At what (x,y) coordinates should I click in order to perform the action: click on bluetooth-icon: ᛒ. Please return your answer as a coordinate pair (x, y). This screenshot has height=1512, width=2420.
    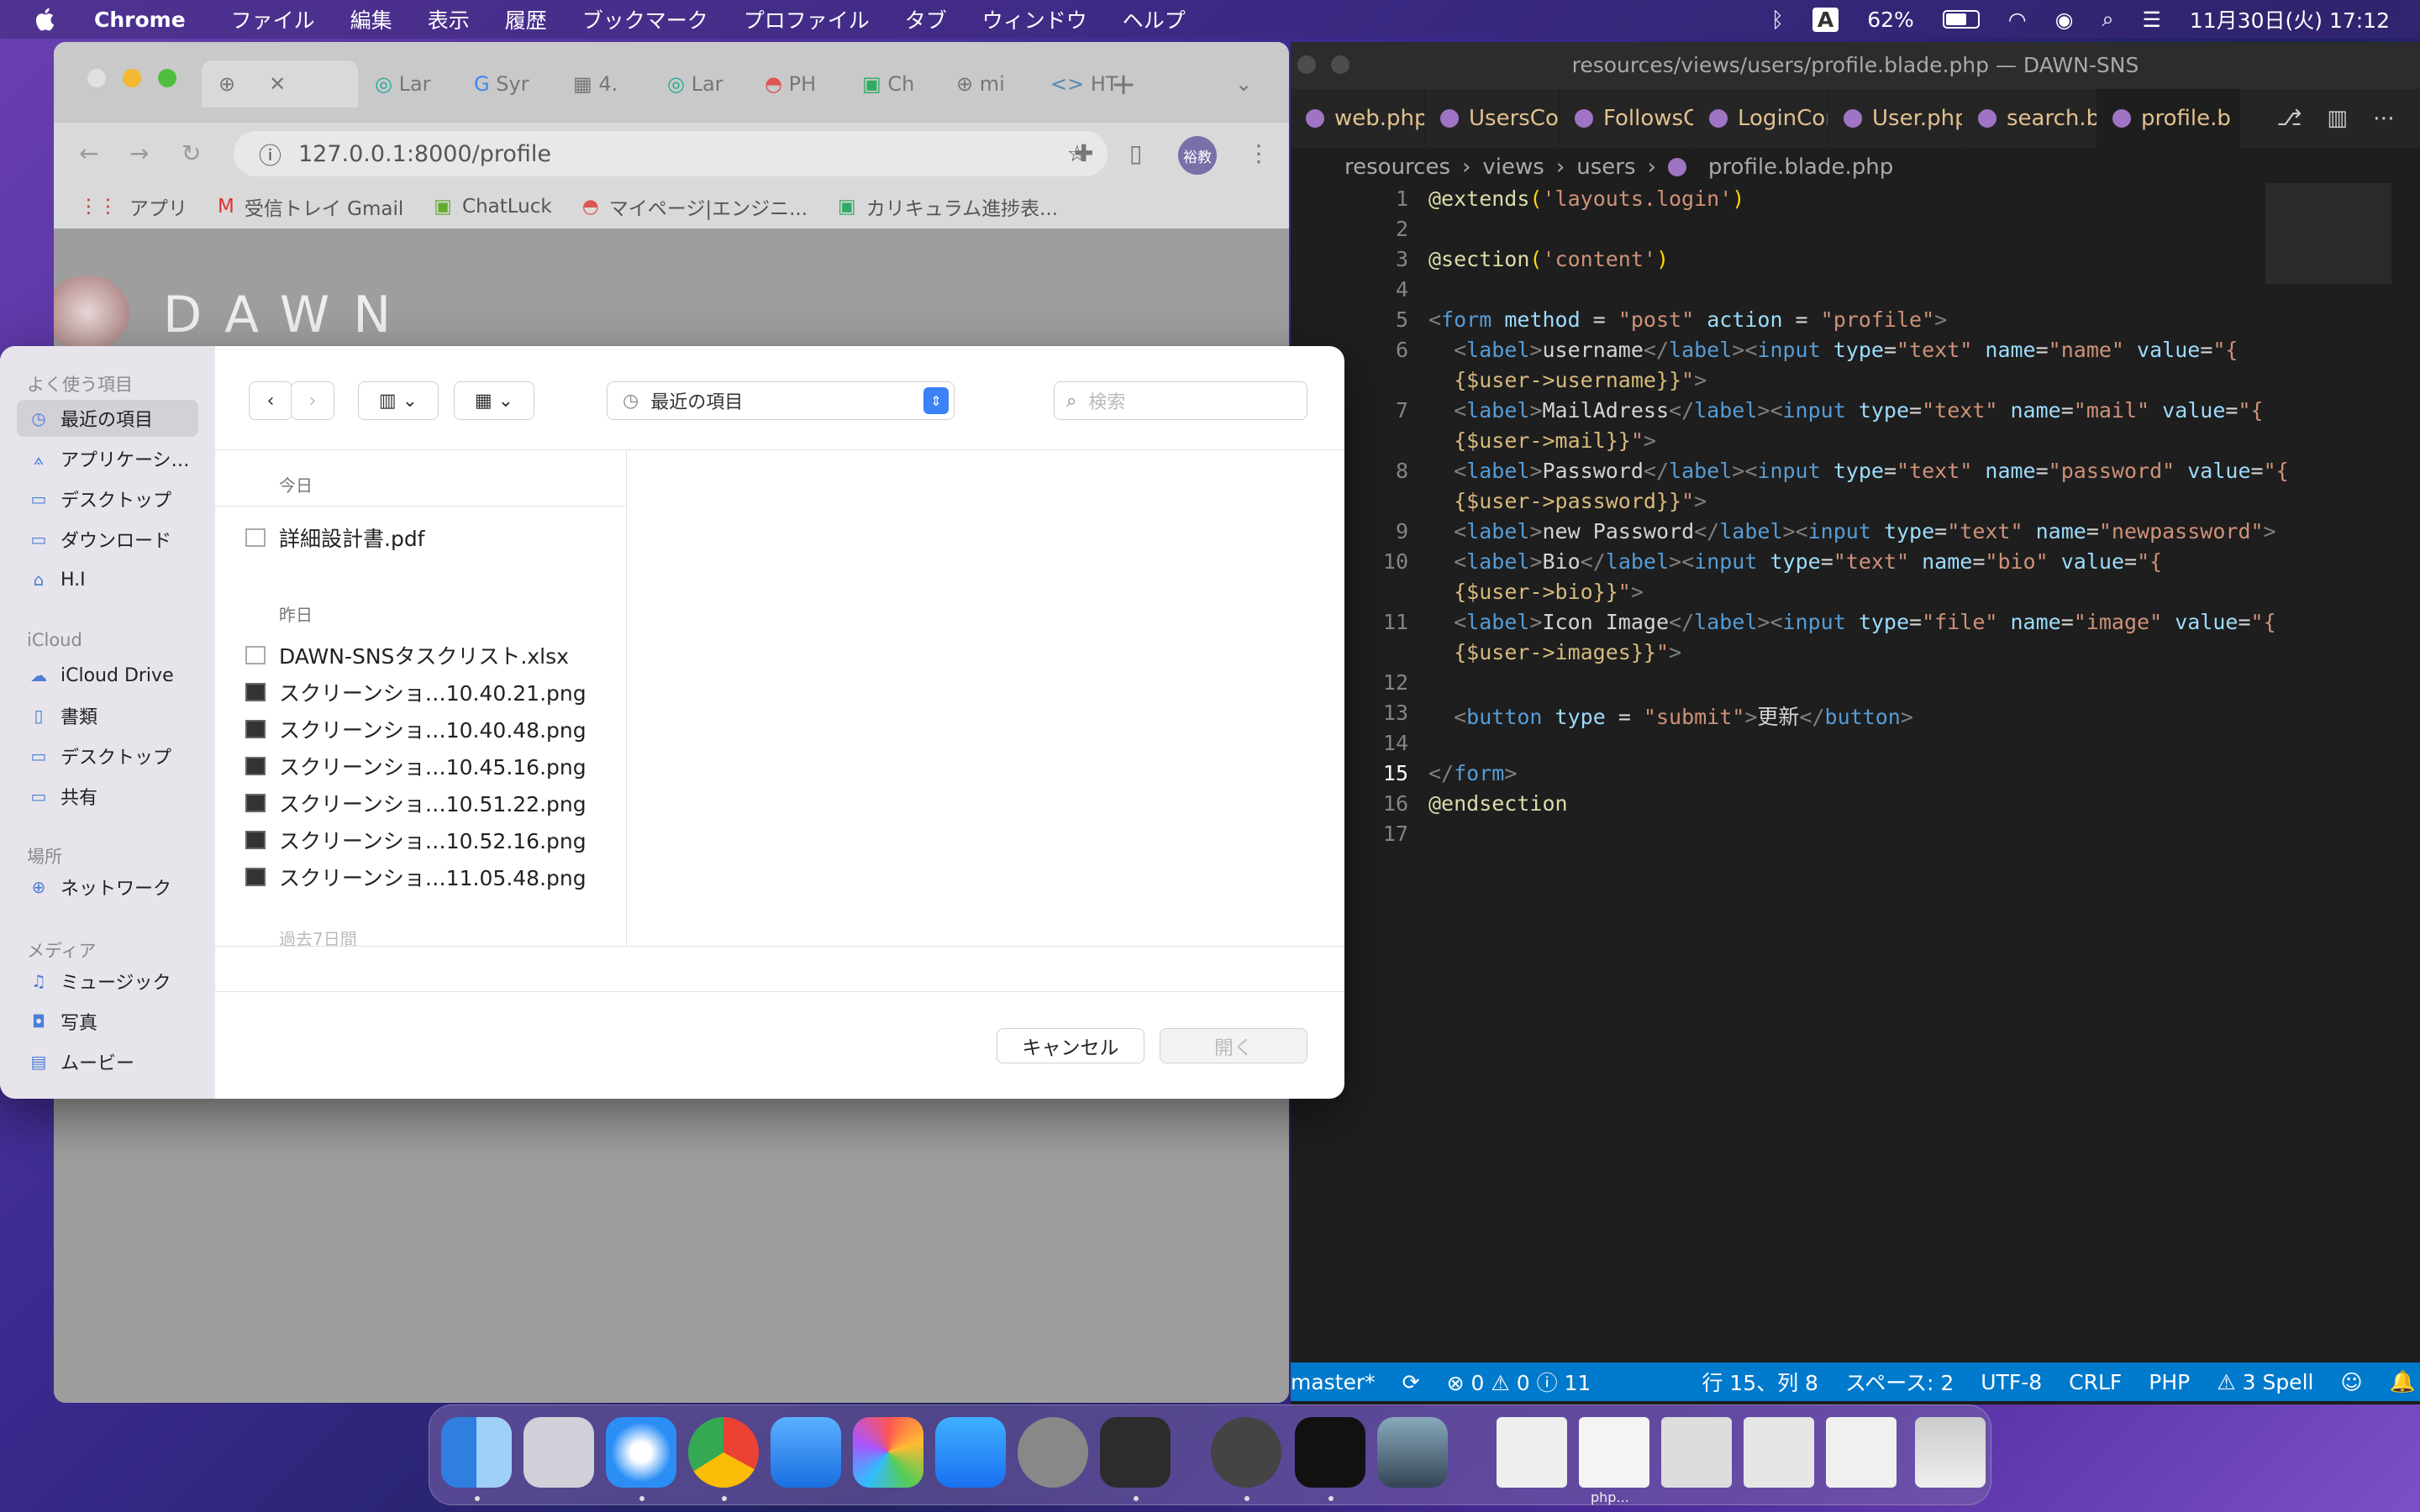
    Looking at the image, I should click on (1778, 20).